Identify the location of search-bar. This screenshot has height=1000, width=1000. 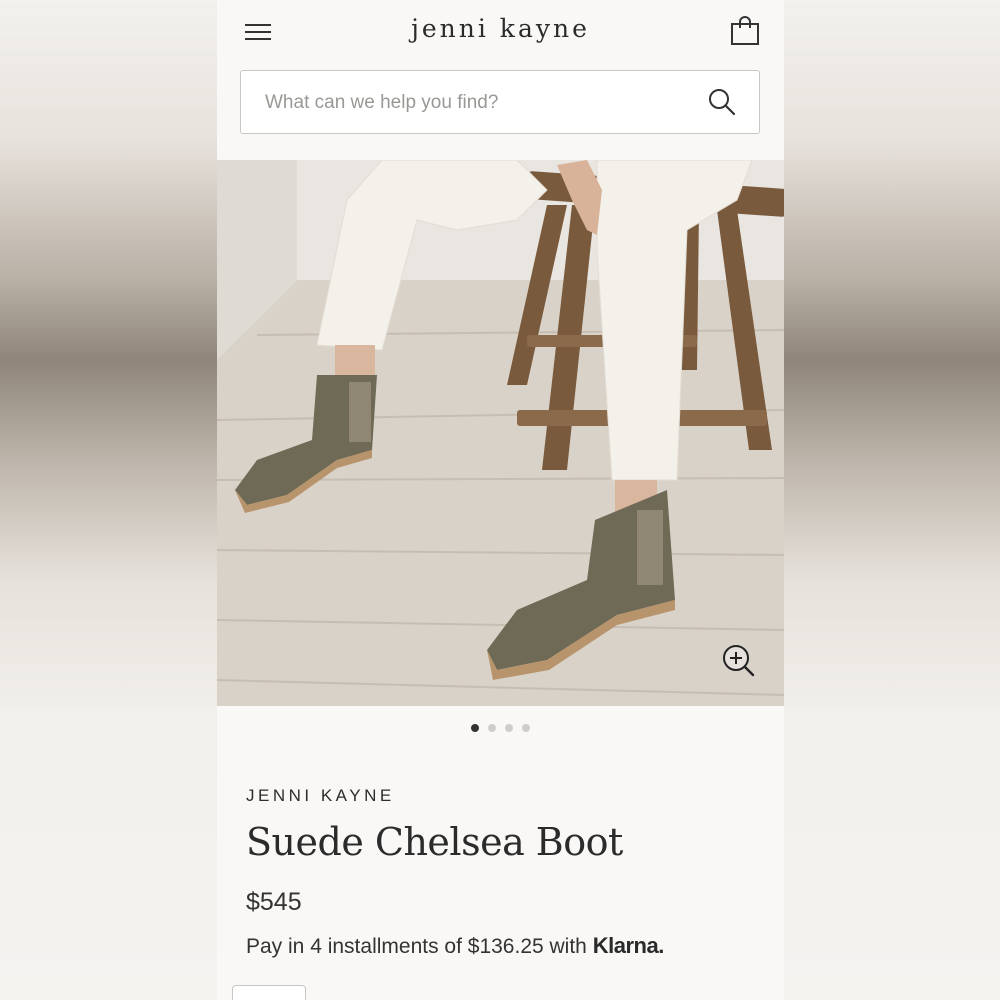
(500, 102).